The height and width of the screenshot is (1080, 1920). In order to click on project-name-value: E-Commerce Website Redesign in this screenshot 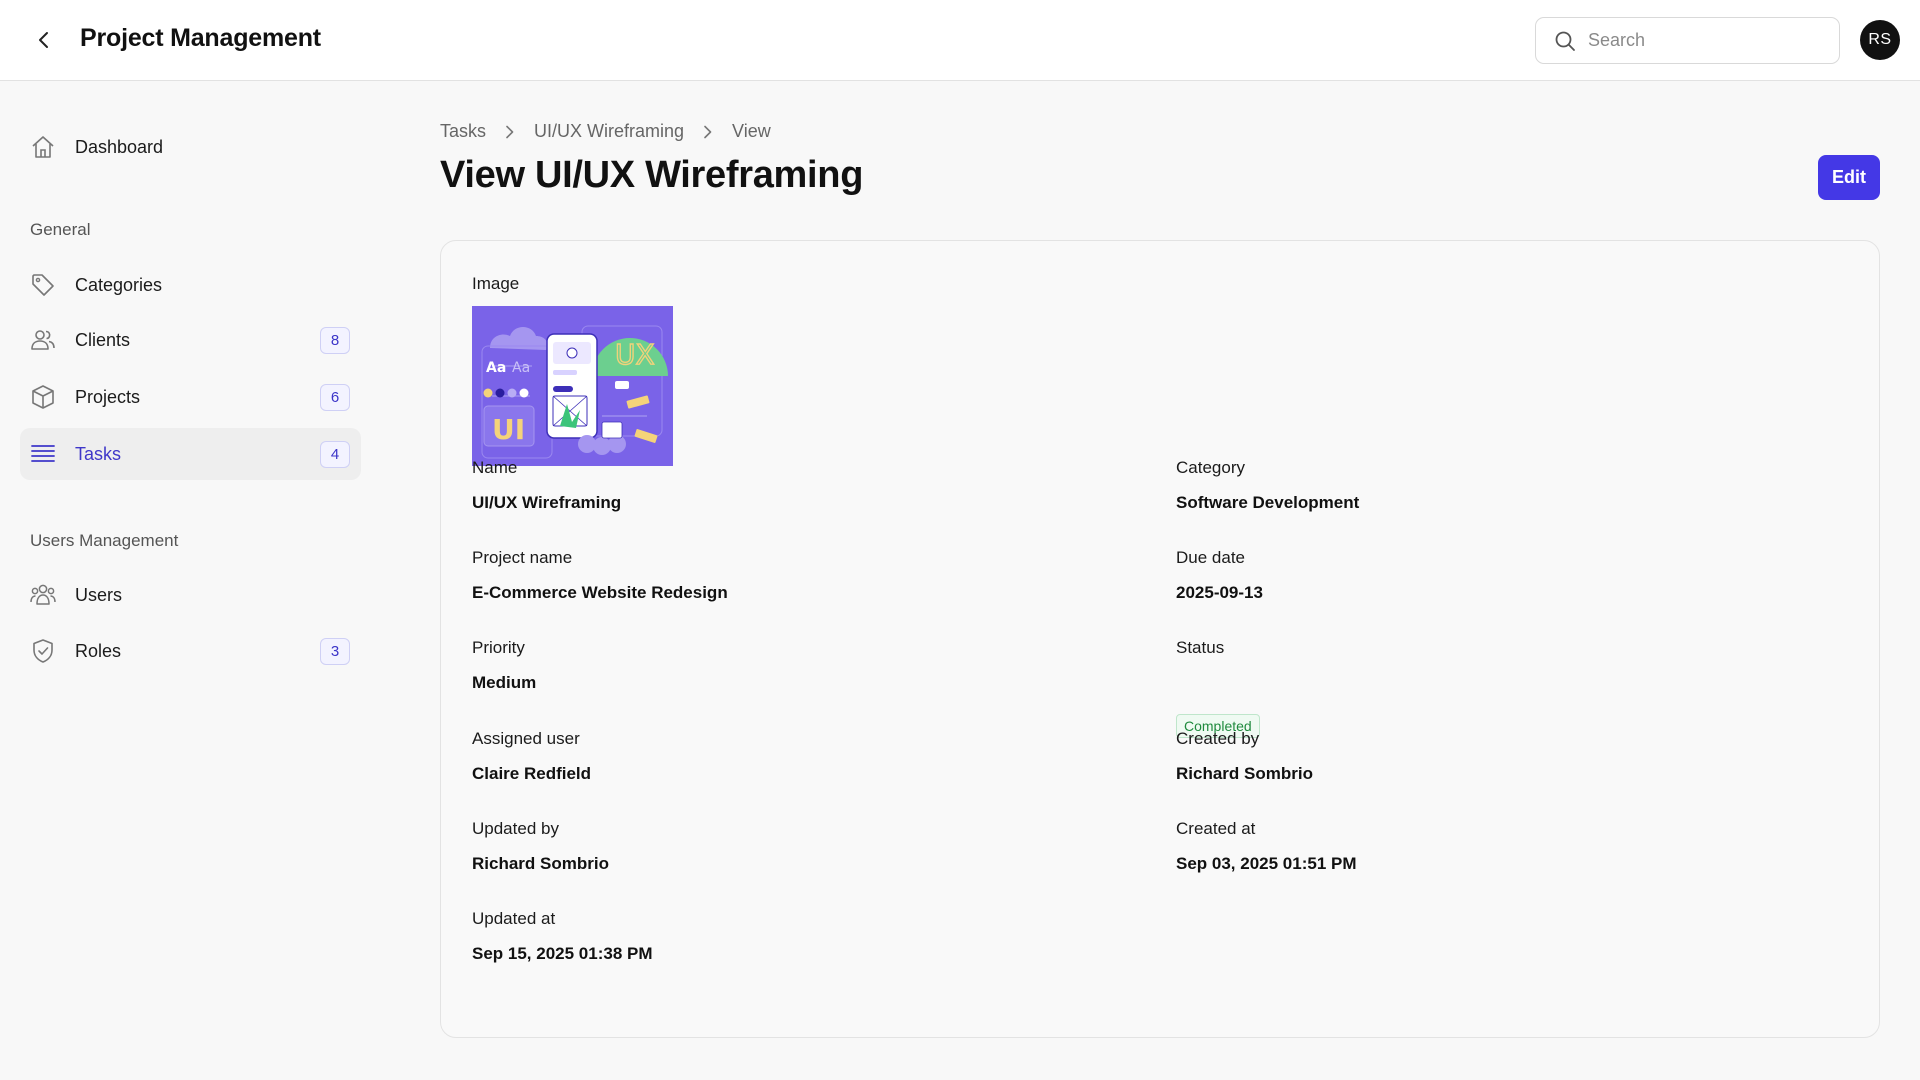, I will do `click(600, 592)`.